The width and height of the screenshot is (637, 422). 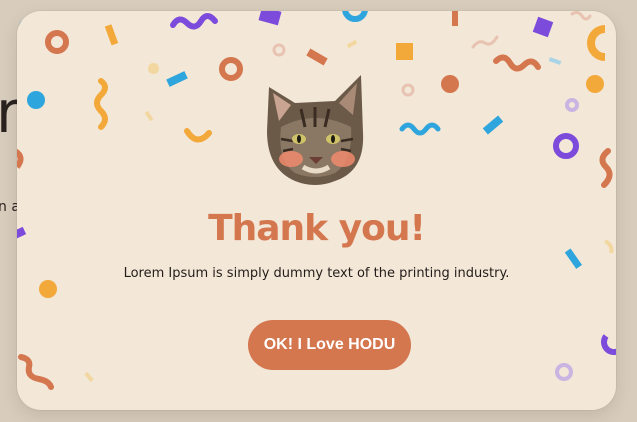 What do you see at coordinates (315, 130) in the screenshot?
I see `cat-face-image` at bounding box center [315, 130].